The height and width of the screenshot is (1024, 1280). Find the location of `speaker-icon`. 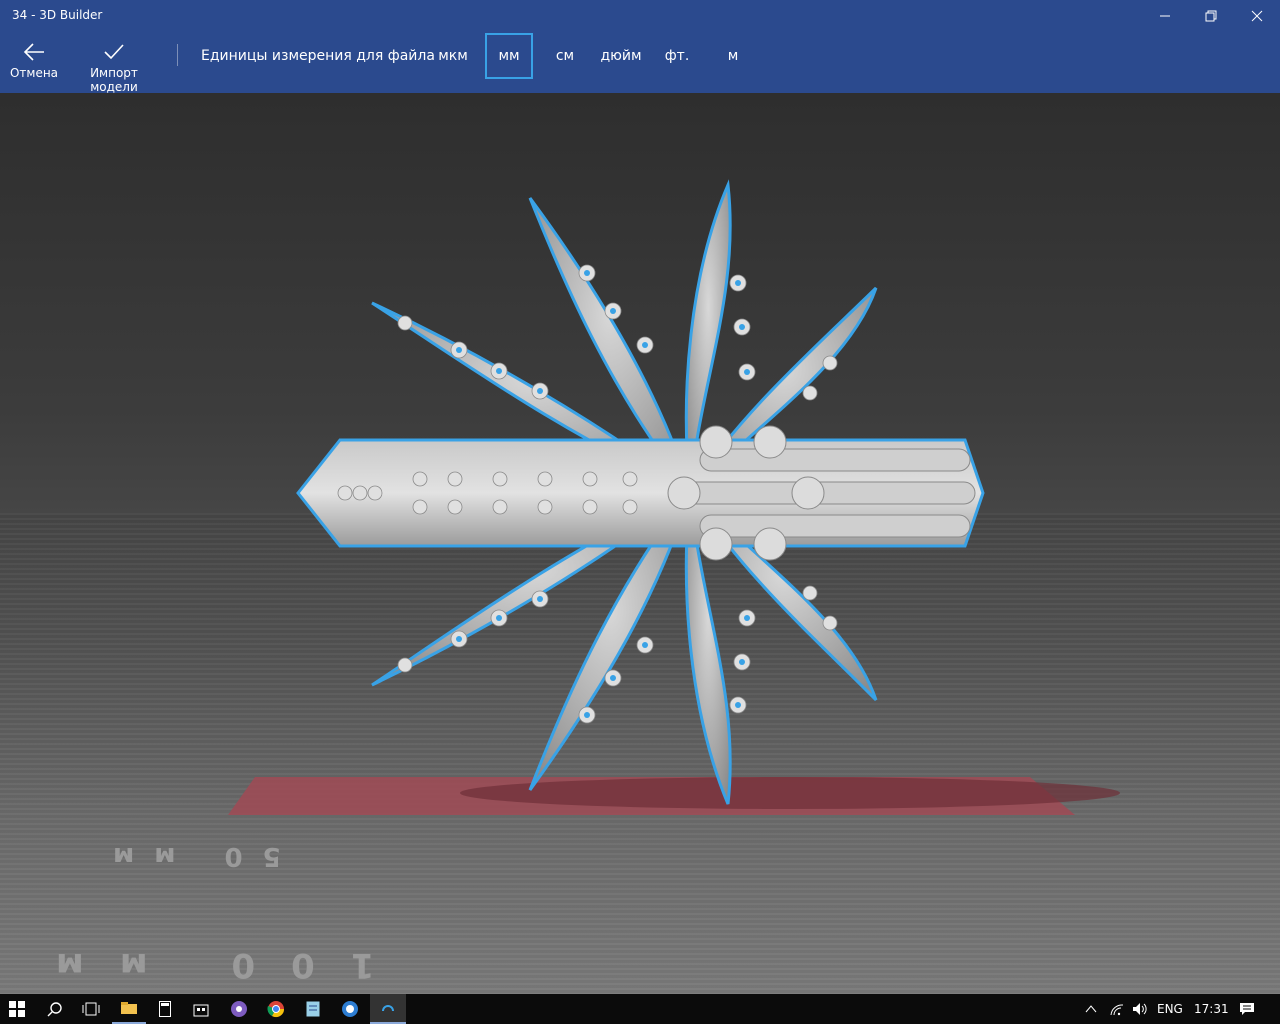

speaker-icon is located at coordinates (1140, 1009).